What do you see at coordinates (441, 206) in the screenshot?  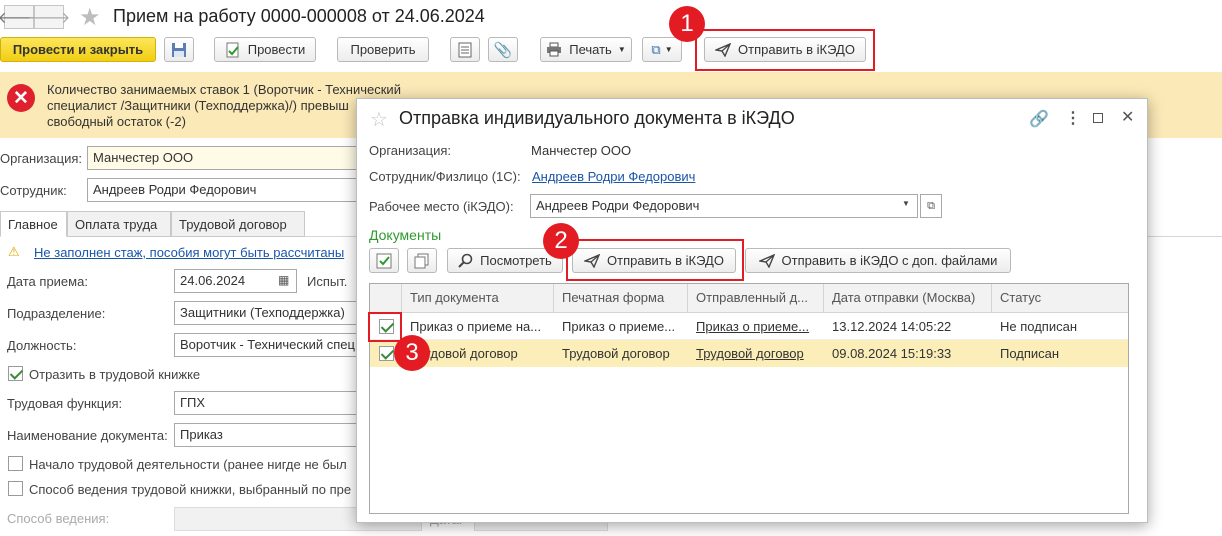 I see `dialog-workplace-label: Рабочее место (iКЭДО):` at bounding box center [441, 206].